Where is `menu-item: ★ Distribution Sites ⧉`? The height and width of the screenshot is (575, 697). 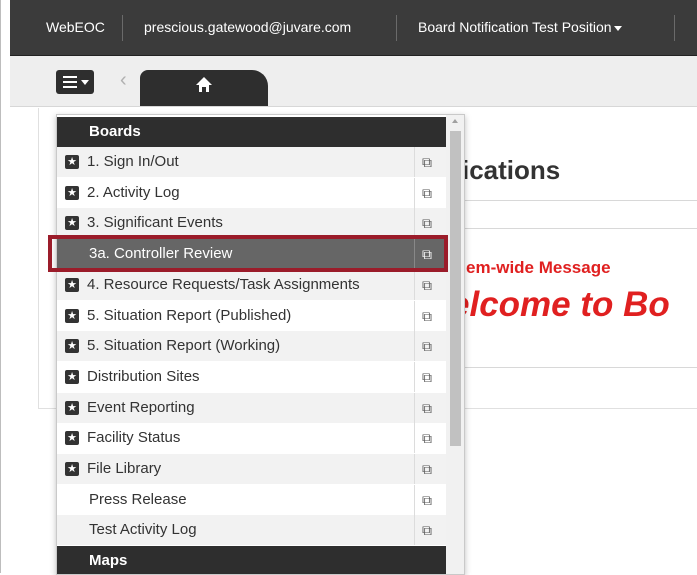 menu-item: ★ Distribution Sites ⧉ is located at coordinates (251, 376).